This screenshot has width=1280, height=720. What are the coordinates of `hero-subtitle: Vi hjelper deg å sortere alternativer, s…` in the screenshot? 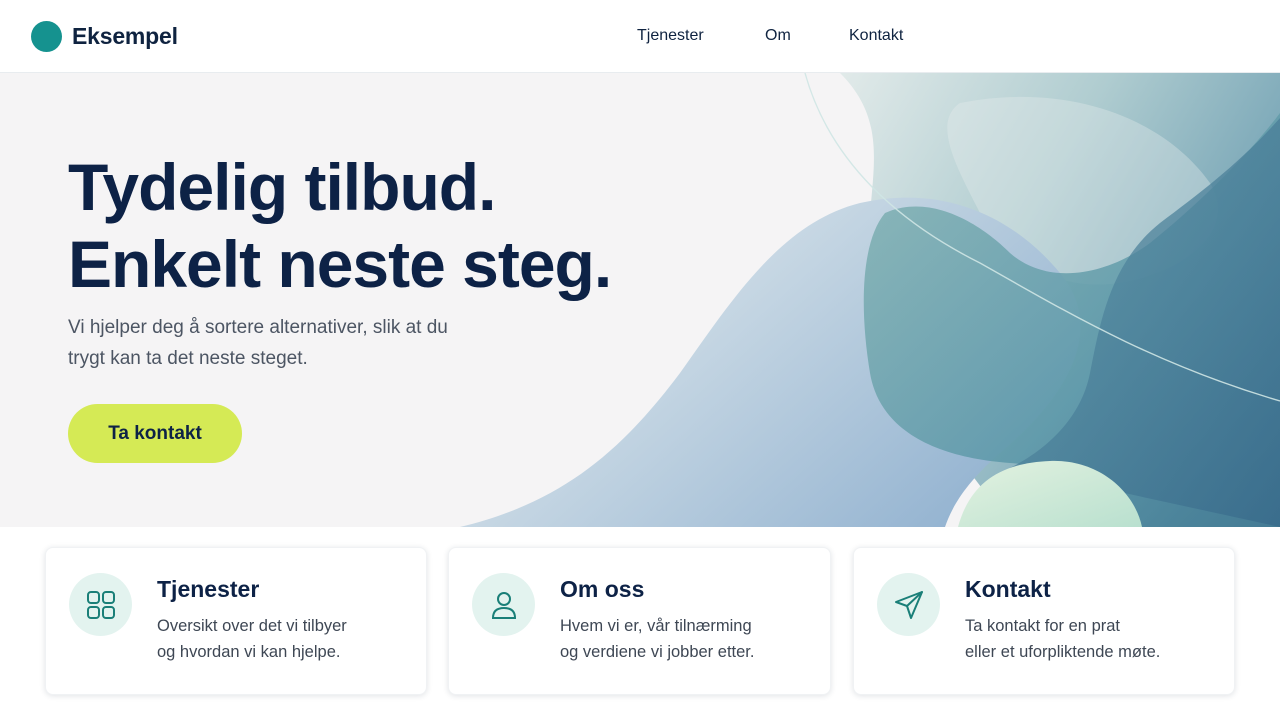 It's located at (298, 343).